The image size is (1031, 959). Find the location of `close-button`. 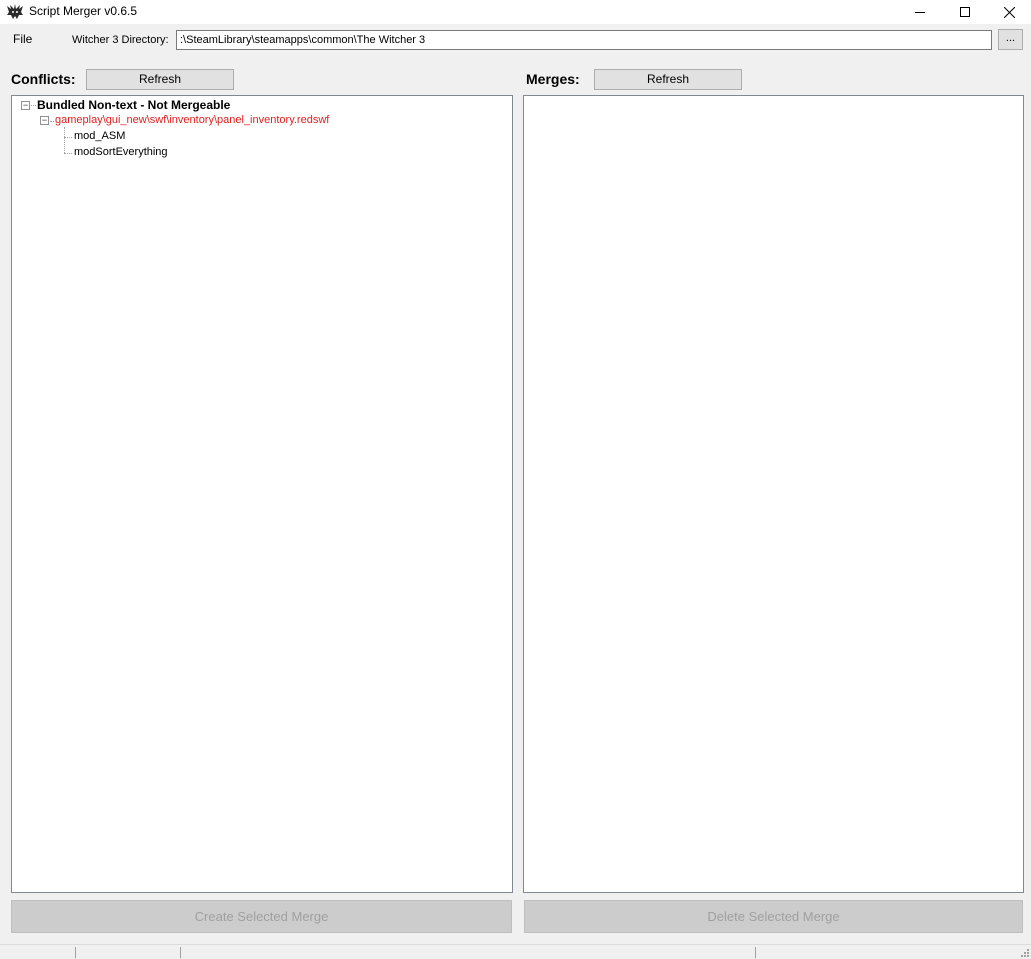

close-button is located at coordinates (1009, 12).